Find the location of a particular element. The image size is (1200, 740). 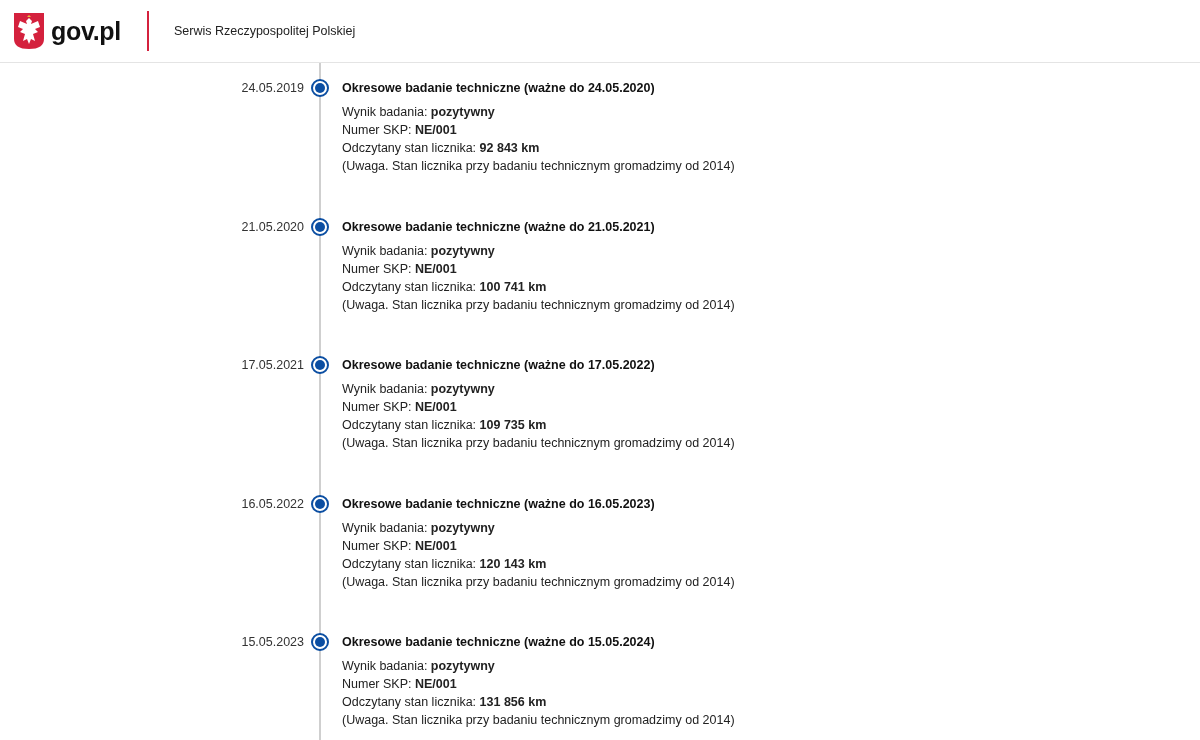

entry-title: Okresowe badanie techniczne (ważne do 21.05.2021) is located at coordinates (499, 227).